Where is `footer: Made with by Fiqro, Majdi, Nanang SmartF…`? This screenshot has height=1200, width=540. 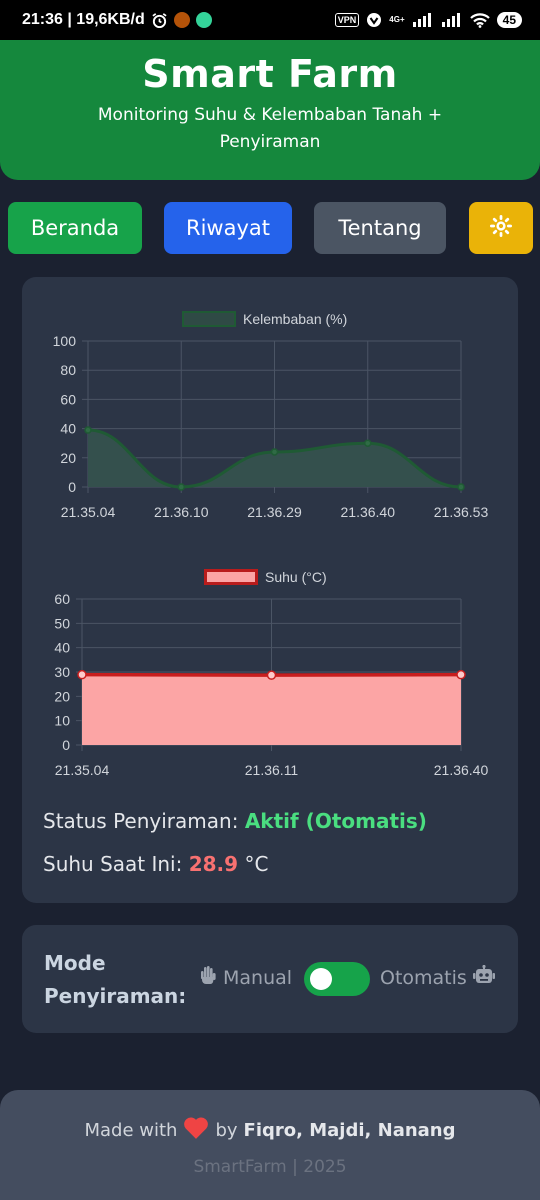 footer: Made with by Fiqro, Majdi, Nanang SmartF… is located at coordinates (270, 1145).